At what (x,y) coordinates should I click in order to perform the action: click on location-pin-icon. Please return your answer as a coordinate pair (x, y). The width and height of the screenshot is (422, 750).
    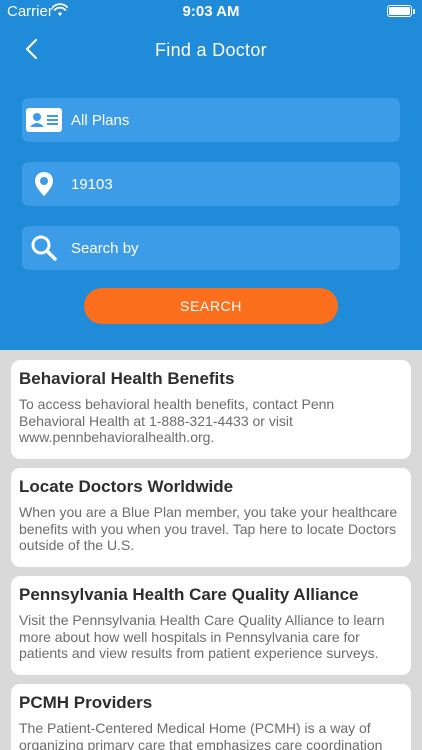
    Looking at the image, I should click on (44, 184).